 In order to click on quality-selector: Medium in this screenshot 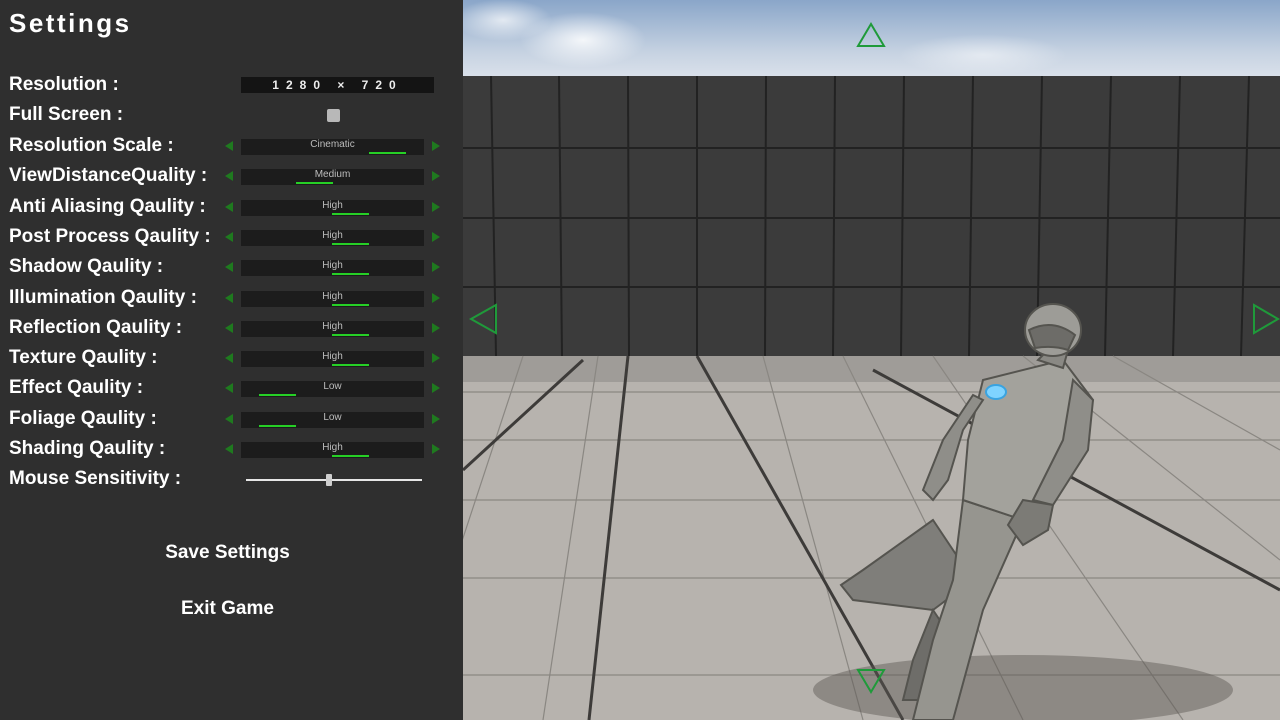, I will do `click(332, 177)`.